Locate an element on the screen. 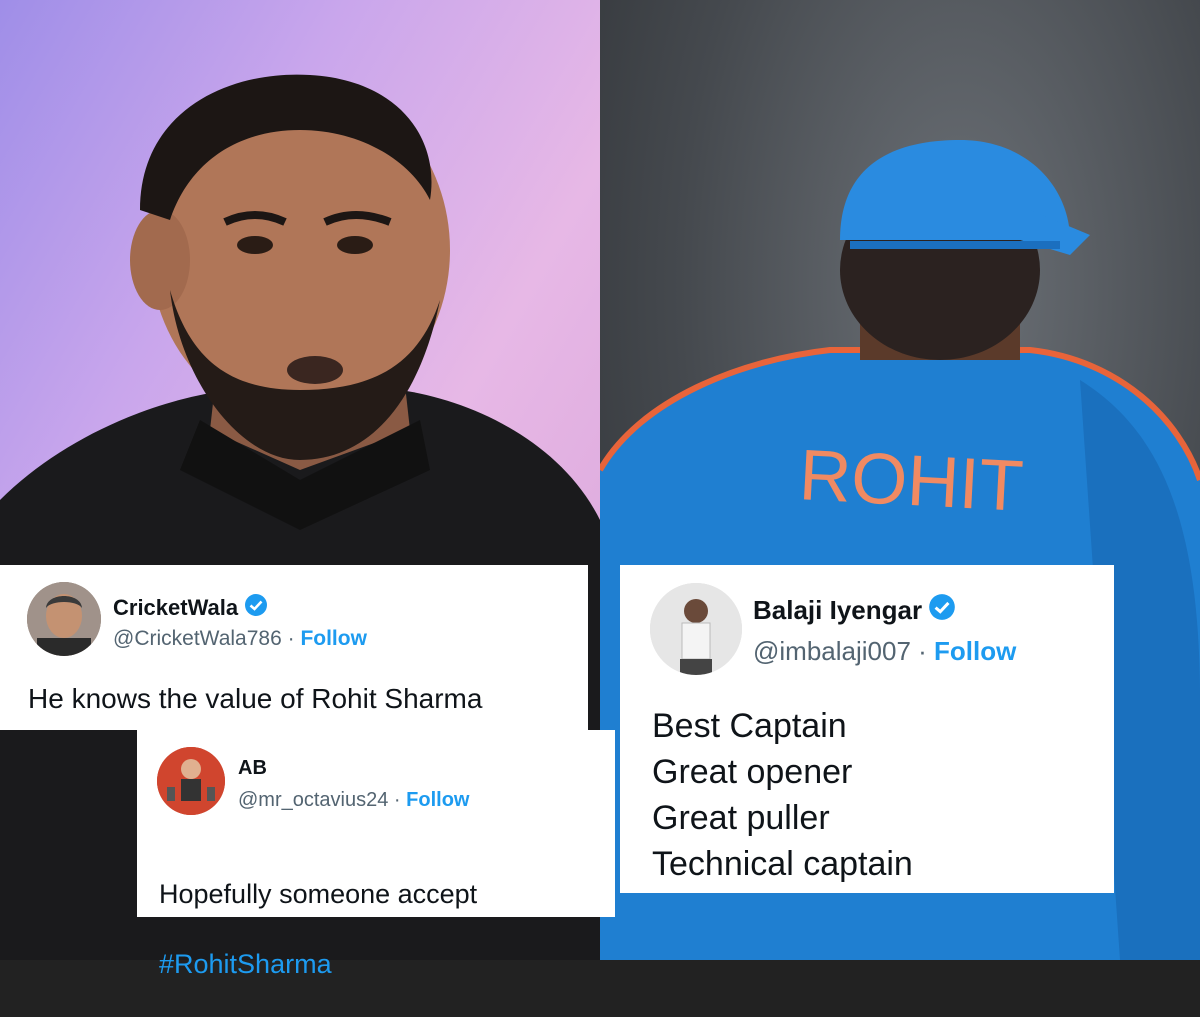 Image resolution: width=1200 pixels, height=1017 pixels. tweet-author-name: CricketWala is located at coordinates (190, 608).